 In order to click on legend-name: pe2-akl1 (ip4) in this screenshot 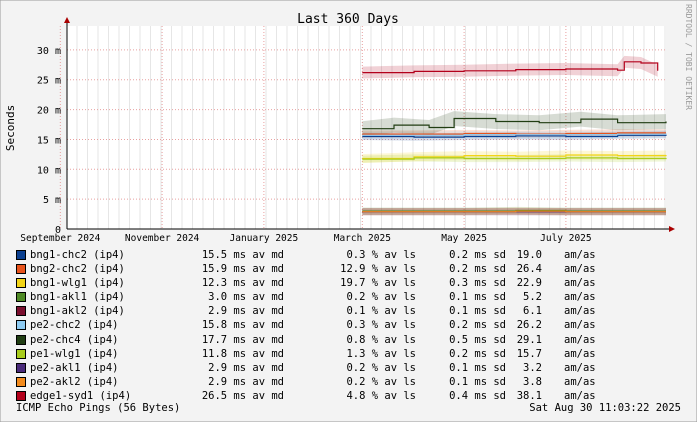, I will do `click(74, 367)`.